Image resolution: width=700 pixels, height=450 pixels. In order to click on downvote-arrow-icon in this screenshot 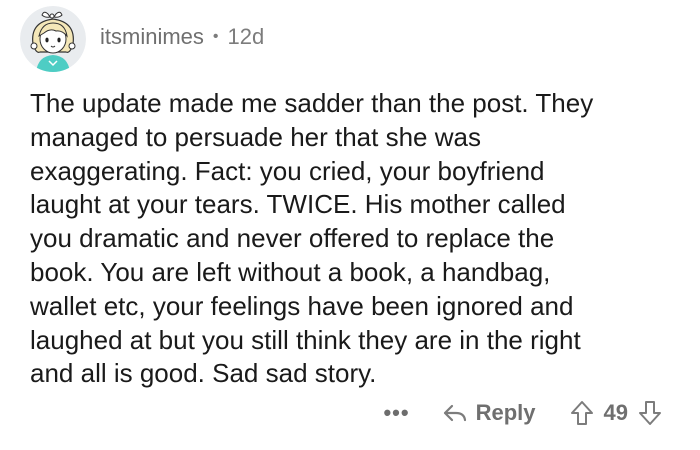, I will do `click(650, 413)`.